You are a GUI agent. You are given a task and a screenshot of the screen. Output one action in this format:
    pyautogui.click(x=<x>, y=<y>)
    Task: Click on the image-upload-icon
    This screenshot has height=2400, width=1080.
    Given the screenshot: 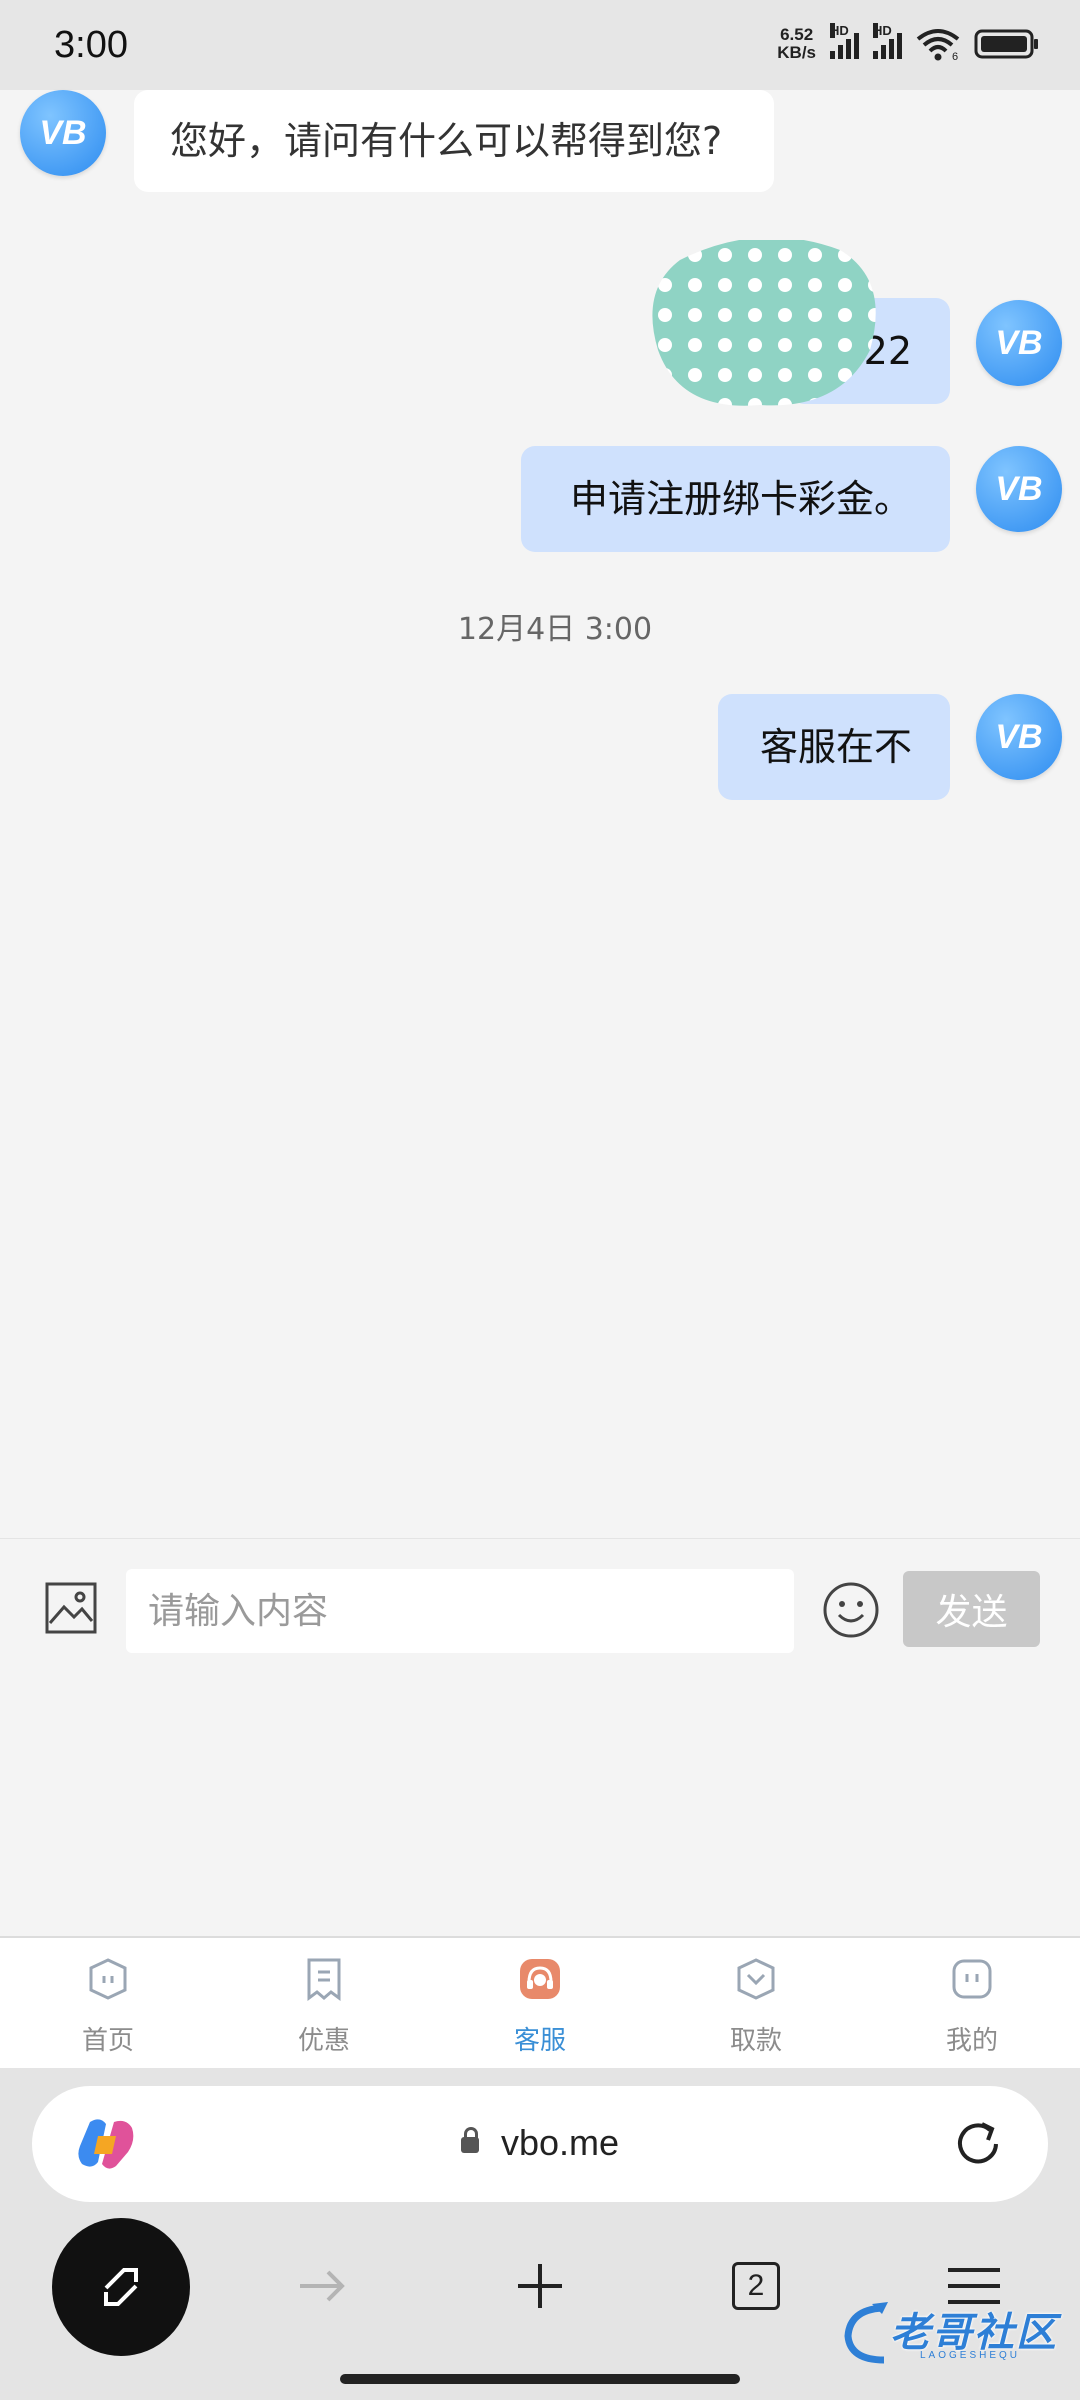 What is the action you would take?
    pyautogui.click(x=71, y=1608)
    